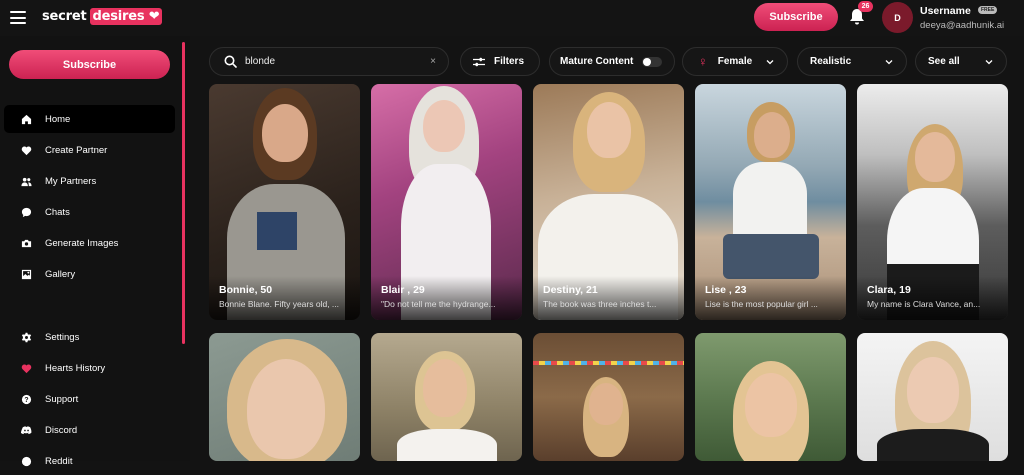 The width and height of the screenshot is (1024, 475). What do you see at coordinates (796, 17) in the screenshot?
I see `subscribe-button: Subscribe` at bounding box center [796, 17].